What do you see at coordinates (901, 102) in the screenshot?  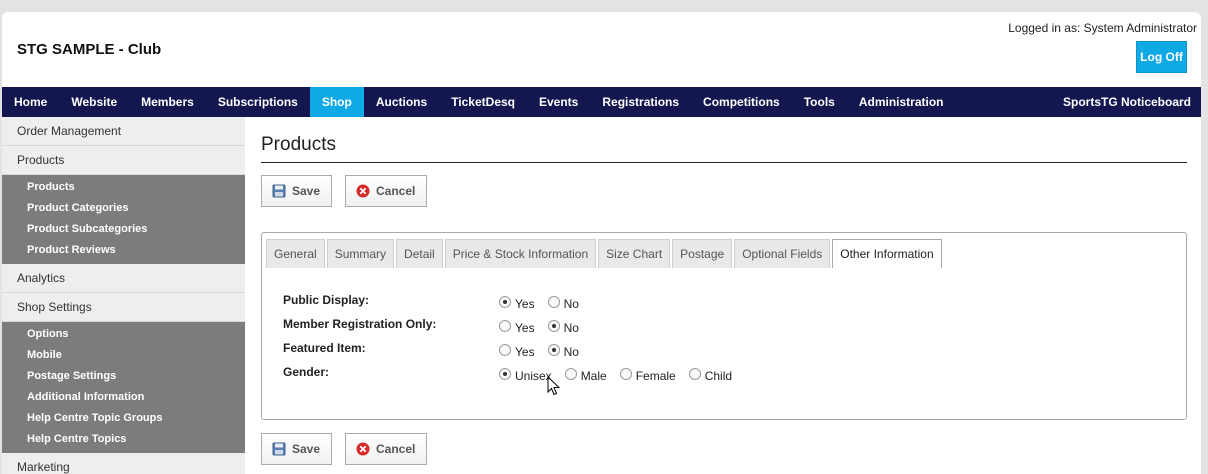 I see `nav-administration: Administration` at bounding box center [901, 102].